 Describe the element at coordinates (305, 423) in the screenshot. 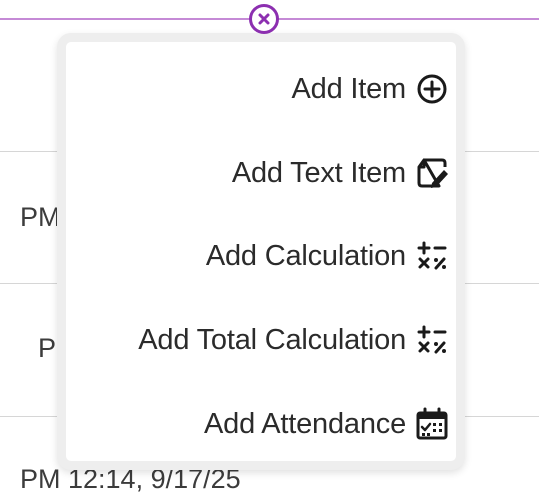

I see `menu-item-label: Add Attendance` at that location.